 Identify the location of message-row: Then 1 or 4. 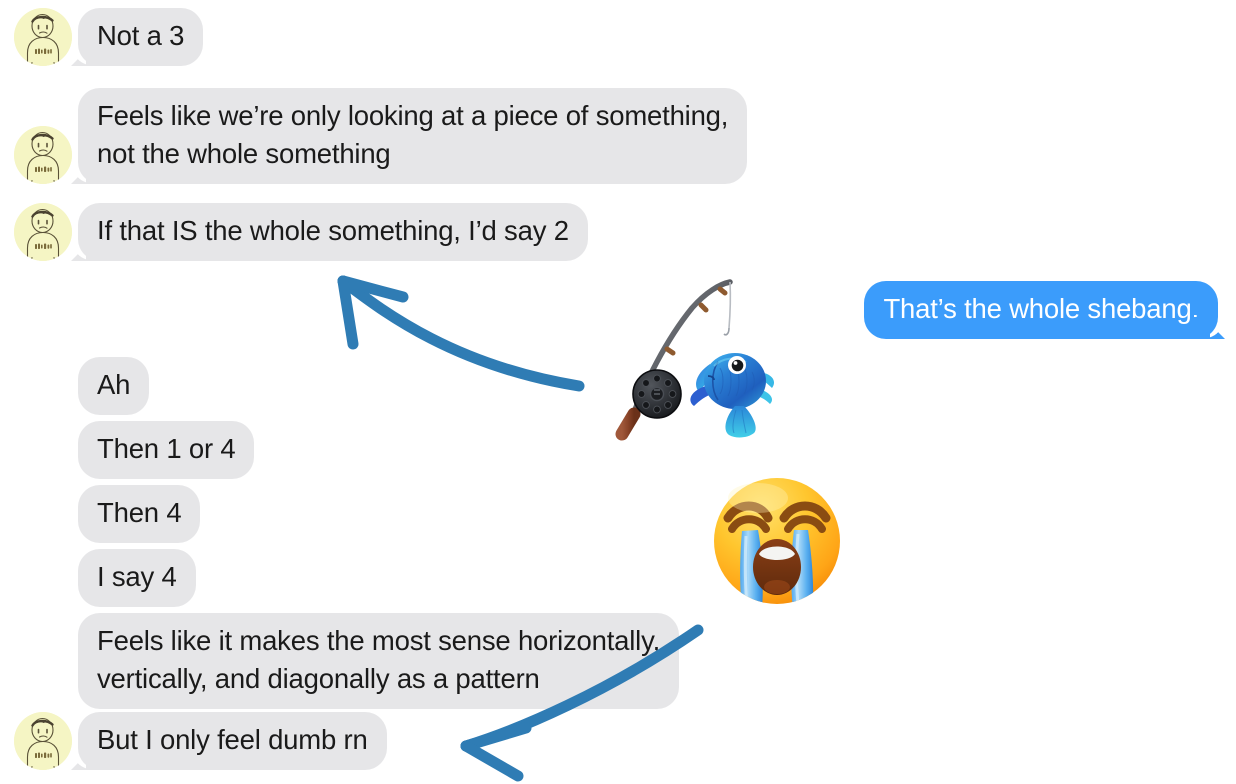
(134, 450).